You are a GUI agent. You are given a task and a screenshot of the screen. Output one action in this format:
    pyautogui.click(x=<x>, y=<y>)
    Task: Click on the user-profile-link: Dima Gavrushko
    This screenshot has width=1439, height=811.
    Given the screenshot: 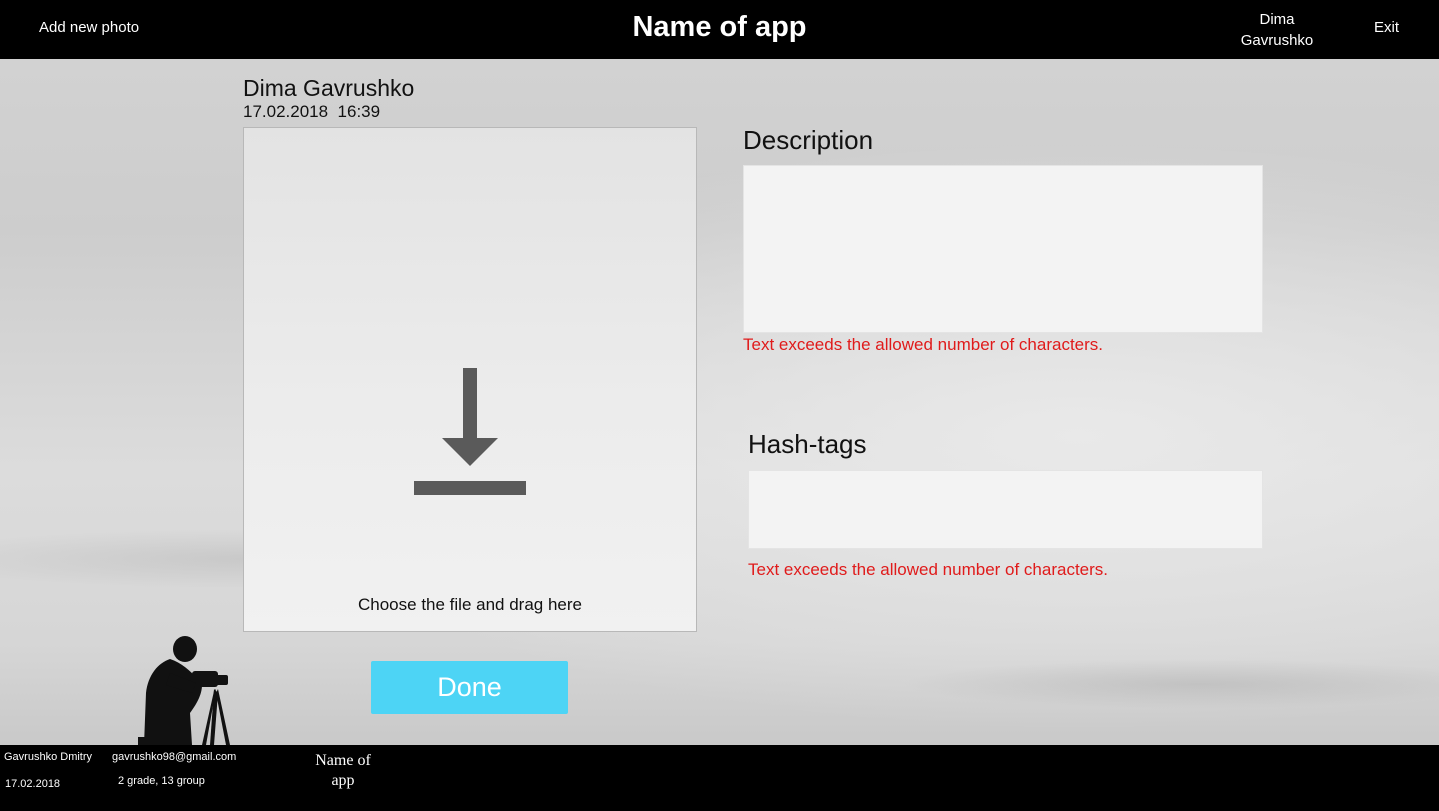 What is the action you would take?
    pyautogui.click(x=1277, y=30)
    